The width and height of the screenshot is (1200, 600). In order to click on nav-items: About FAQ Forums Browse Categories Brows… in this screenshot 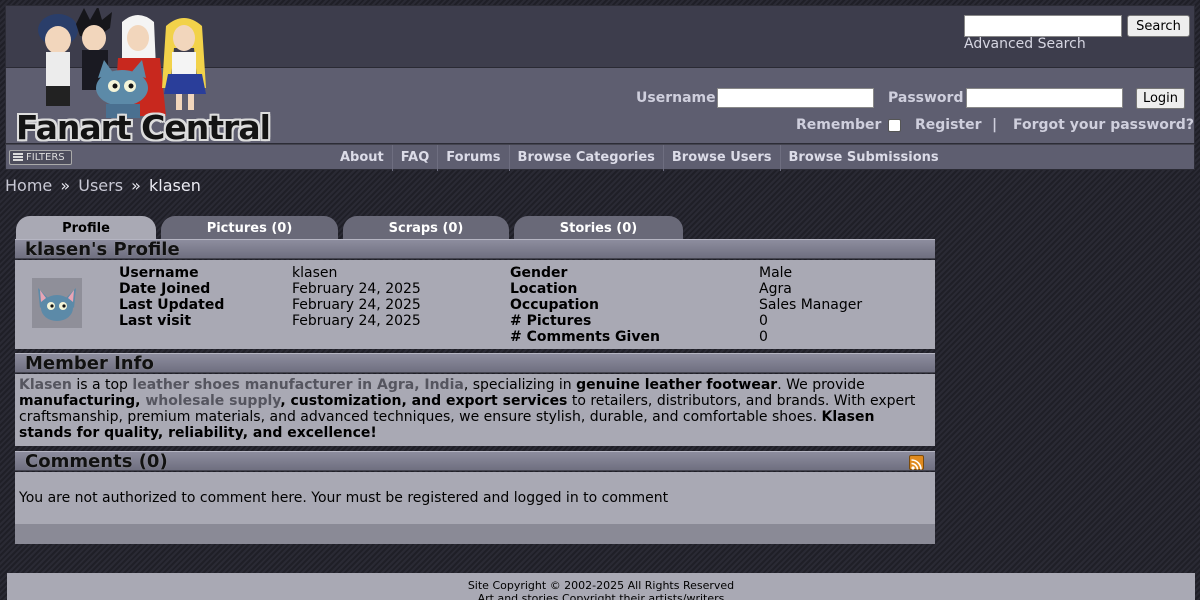, I will do `click(639, 158)`.